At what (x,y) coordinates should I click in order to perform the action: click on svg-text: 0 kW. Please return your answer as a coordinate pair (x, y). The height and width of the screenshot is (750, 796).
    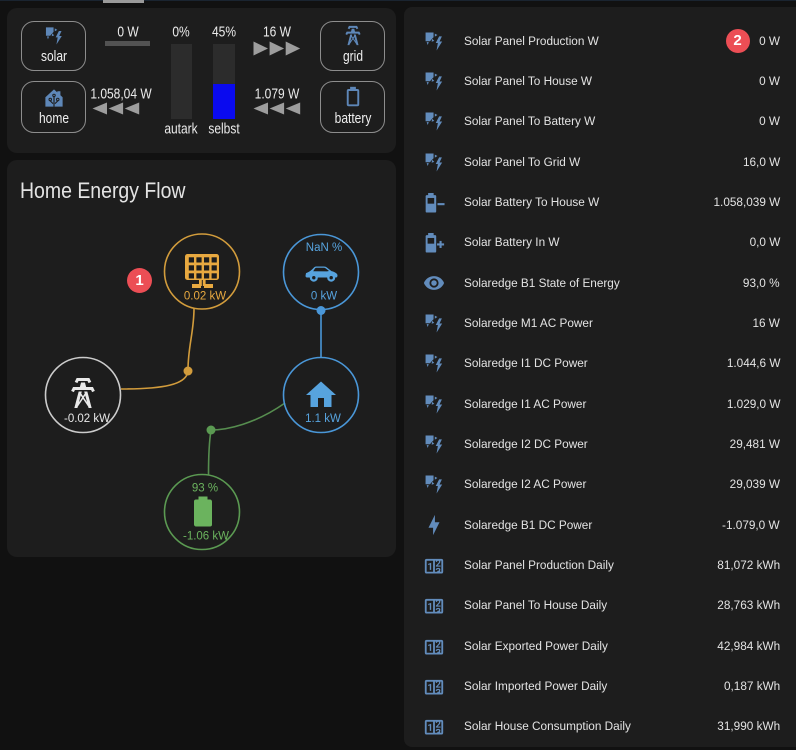
    Looking at the image, I should click on (324, 297).